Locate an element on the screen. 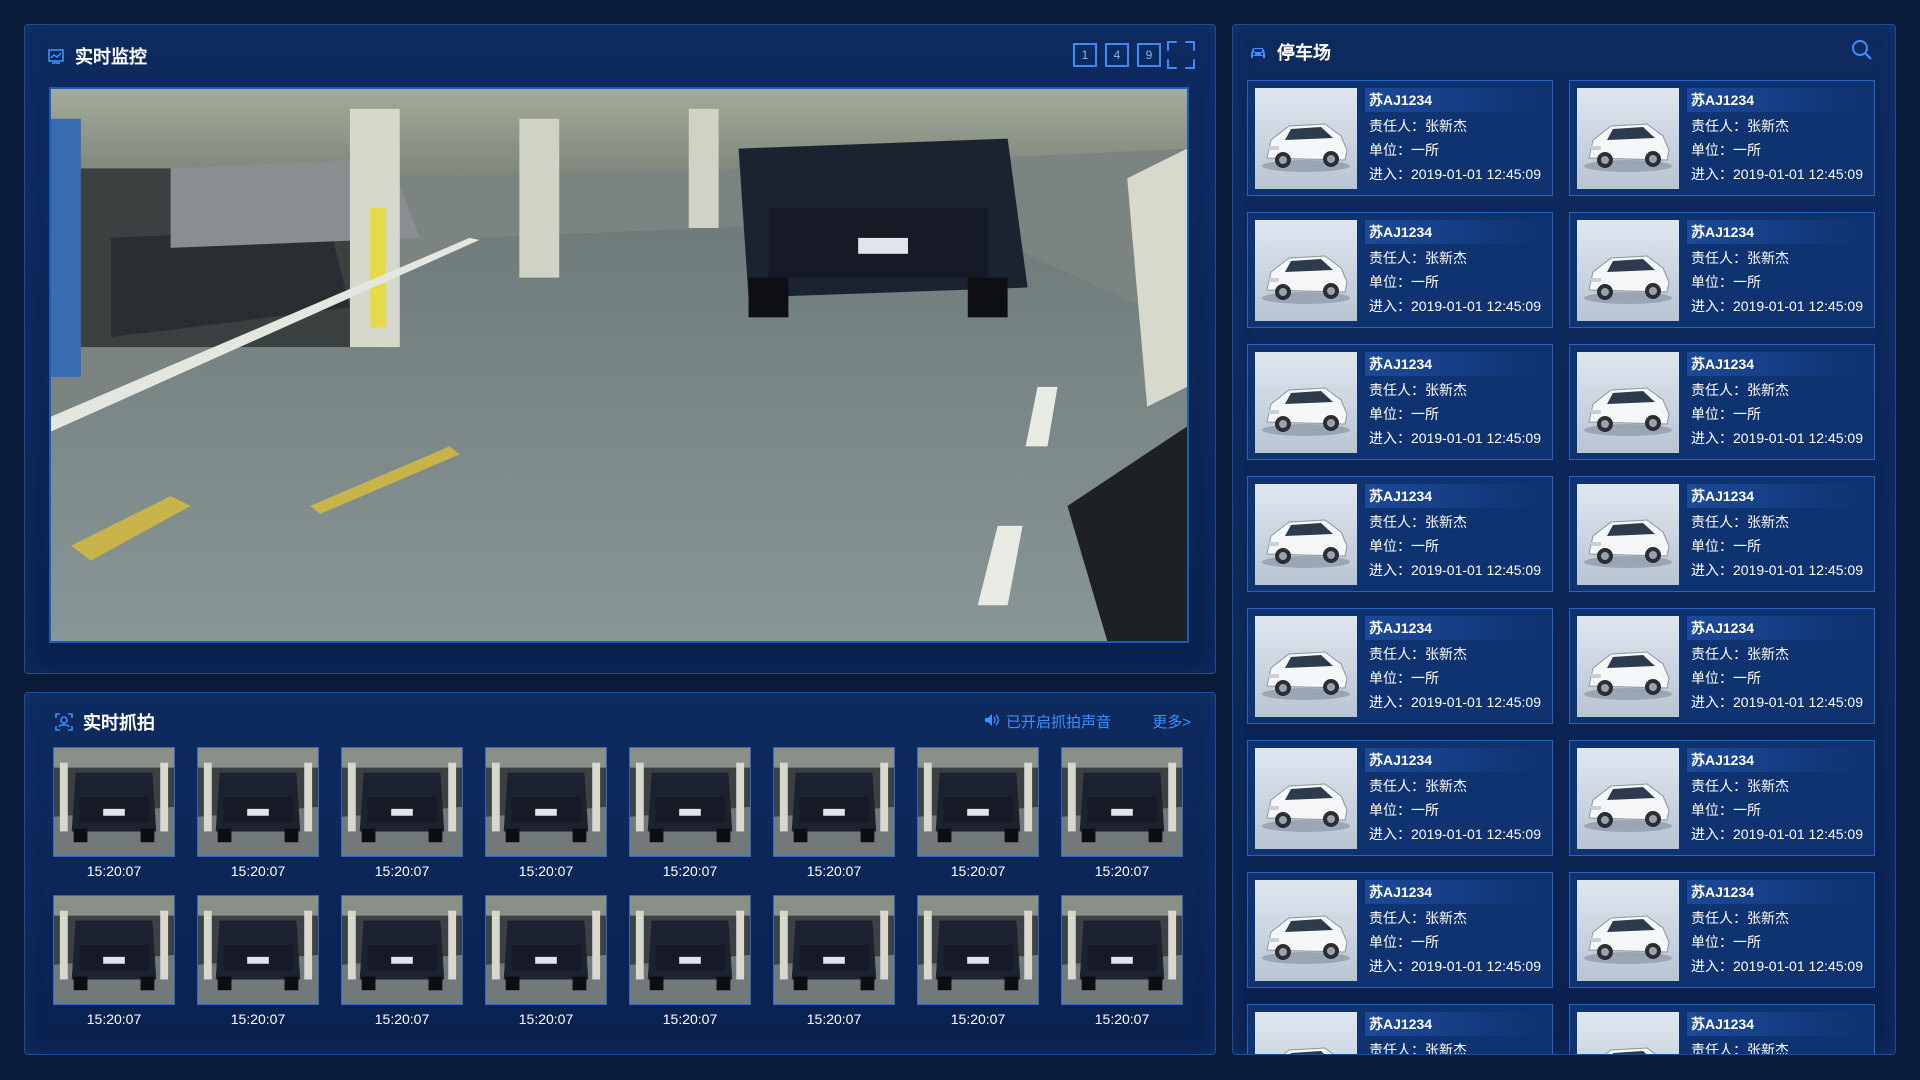  monitor-title: 实时监控 is located at coordinates (111, 57).